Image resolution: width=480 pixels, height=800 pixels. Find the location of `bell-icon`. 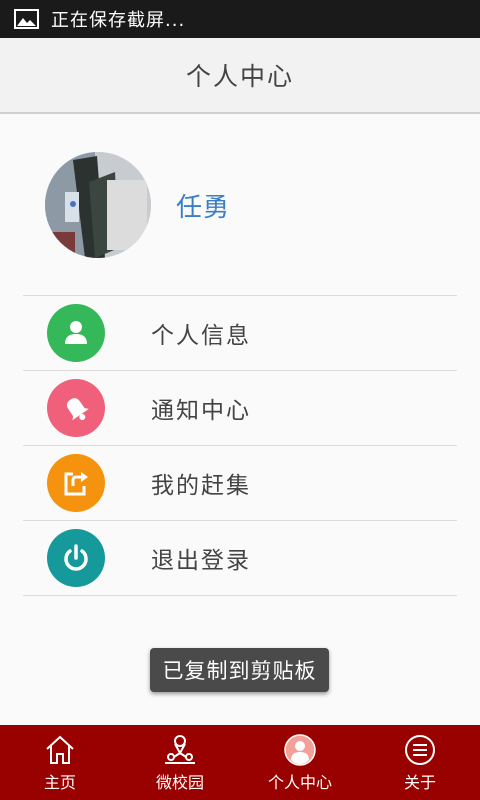

bell-icon is located at coordinates (76, 408).